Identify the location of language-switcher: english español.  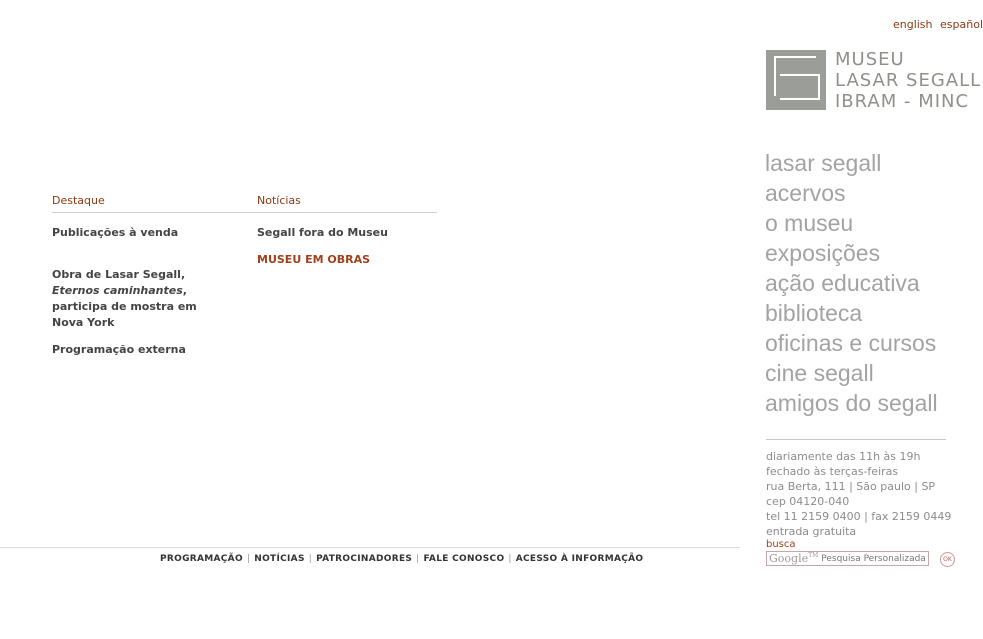
(936, 24).